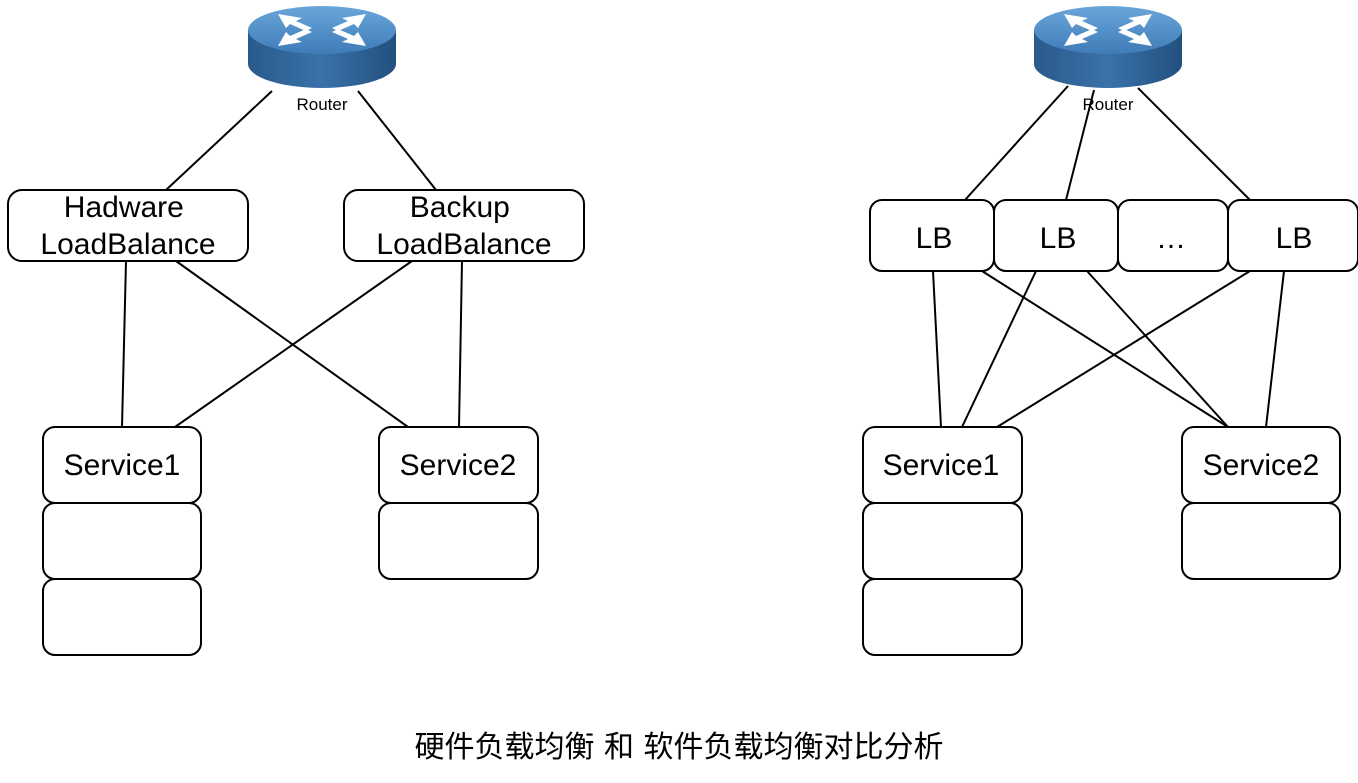  I want to click on link-lb3-service2, so click(1157, 349).